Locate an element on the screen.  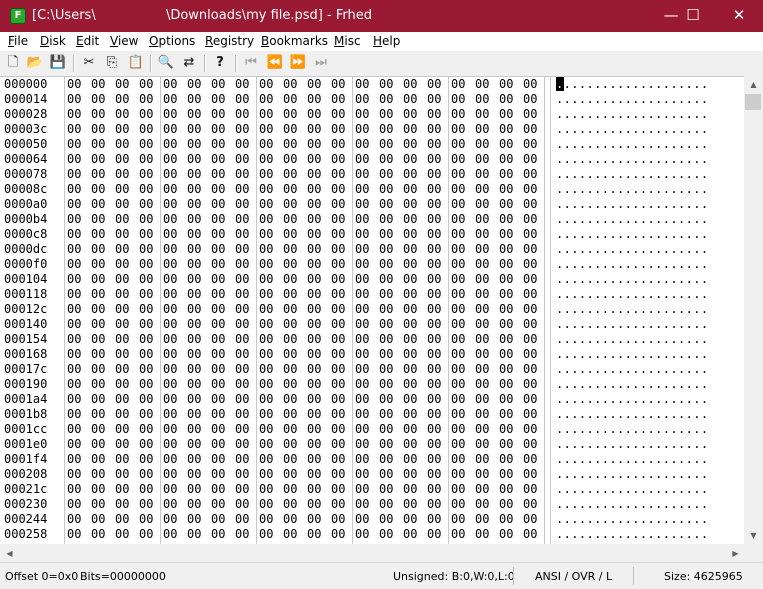
menu-edit: Edit is located at coordinates (87, 41).